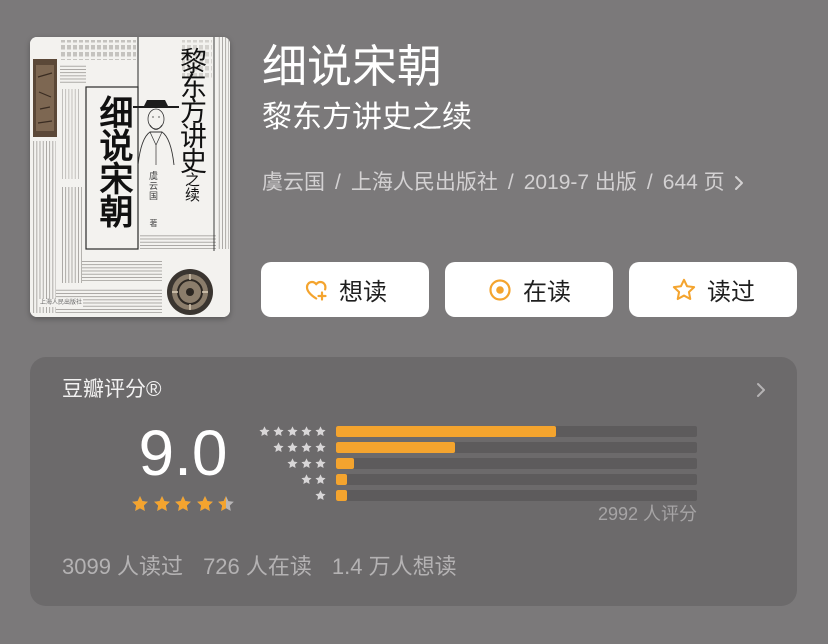 This screenshot has height=644, width=828. What do you see at coordinates (693, 182) in the screenshot?
I see `meta-pages: 644 页` at bounding box center [693, 182].